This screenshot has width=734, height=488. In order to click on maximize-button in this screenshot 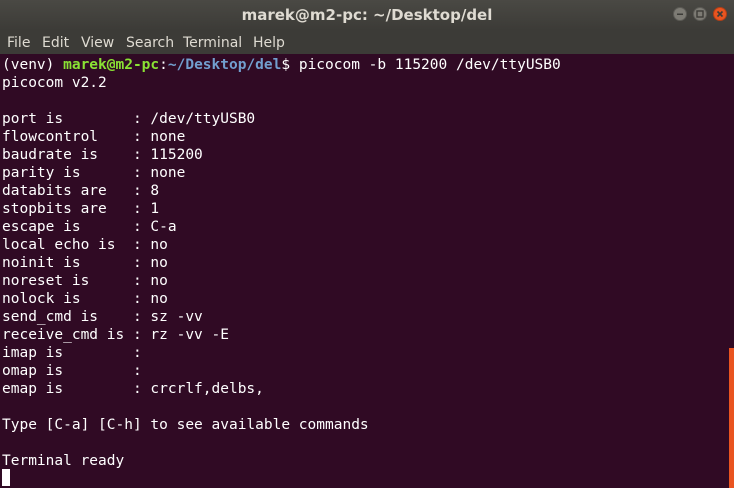, I will do `click(700, 14)`.